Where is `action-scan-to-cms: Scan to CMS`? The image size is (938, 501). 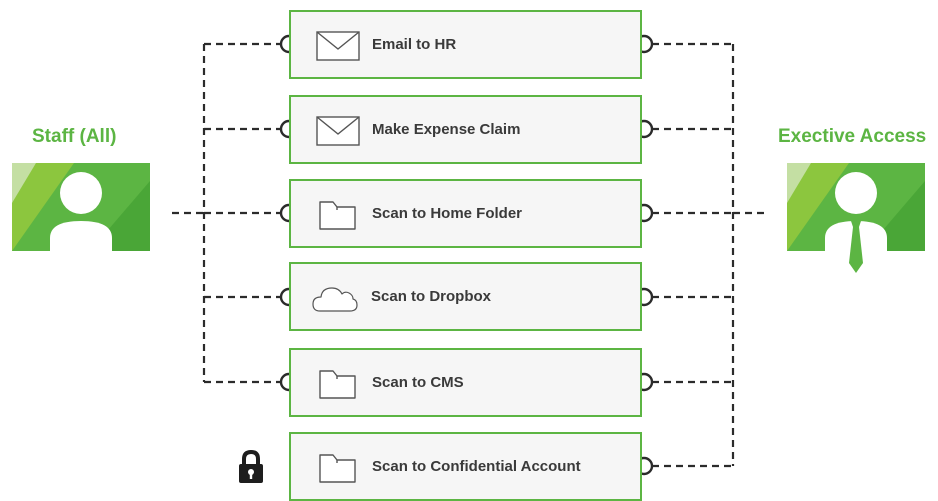 action-scan-to-cms: Scan to CMS is located at coordinates (465, 382).